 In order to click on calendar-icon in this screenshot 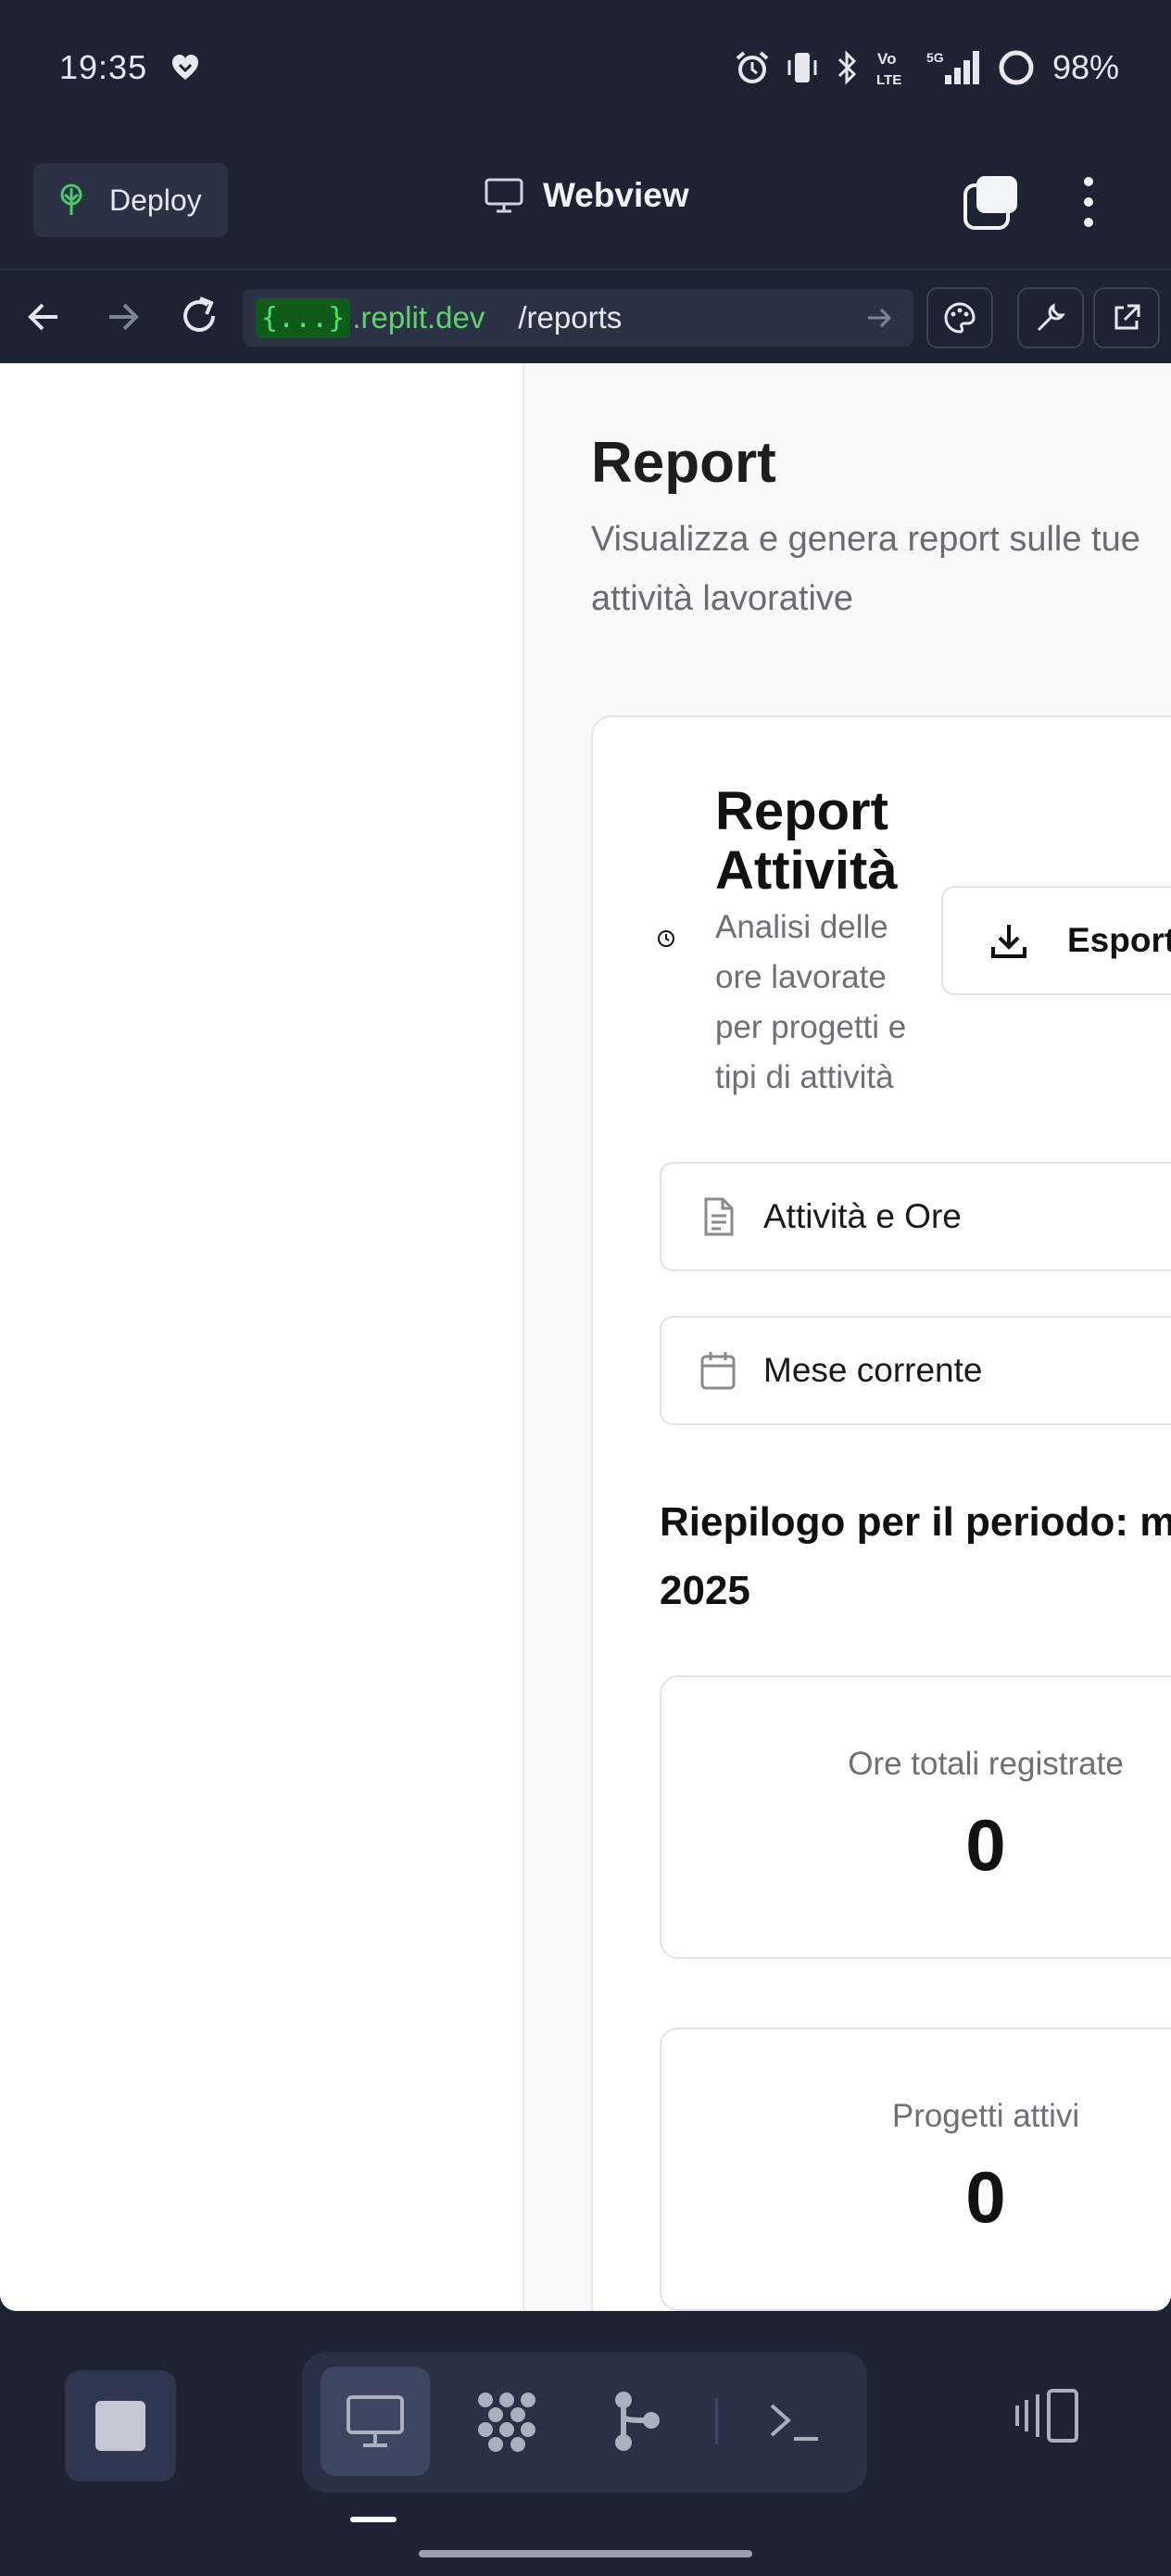, I will do `click(718, 1371)`.